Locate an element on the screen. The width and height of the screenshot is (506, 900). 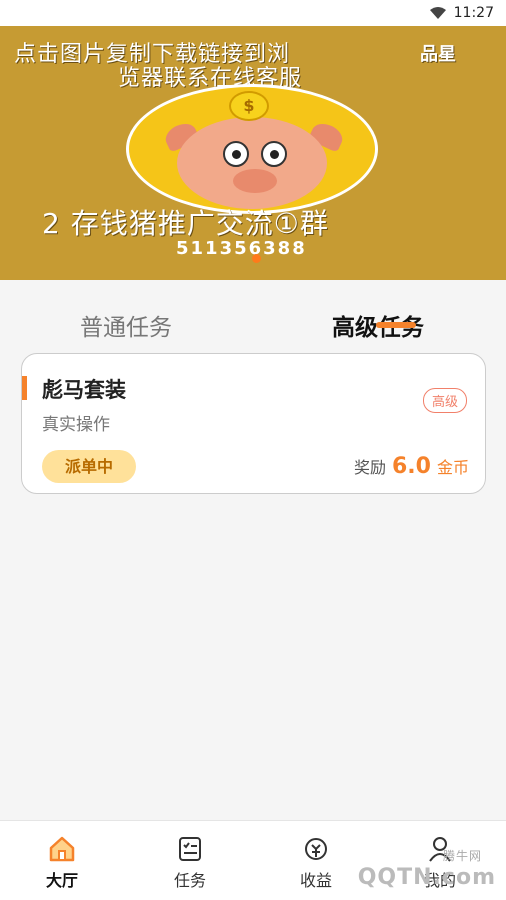
card-accent-bar is located at coordinates (24, 388).